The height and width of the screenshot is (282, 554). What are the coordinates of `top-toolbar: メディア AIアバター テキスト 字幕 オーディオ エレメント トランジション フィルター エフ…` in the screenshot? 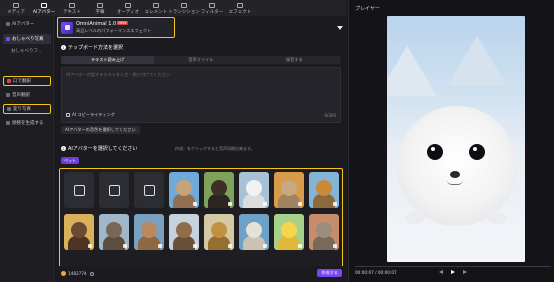 It's located at (173, 8).